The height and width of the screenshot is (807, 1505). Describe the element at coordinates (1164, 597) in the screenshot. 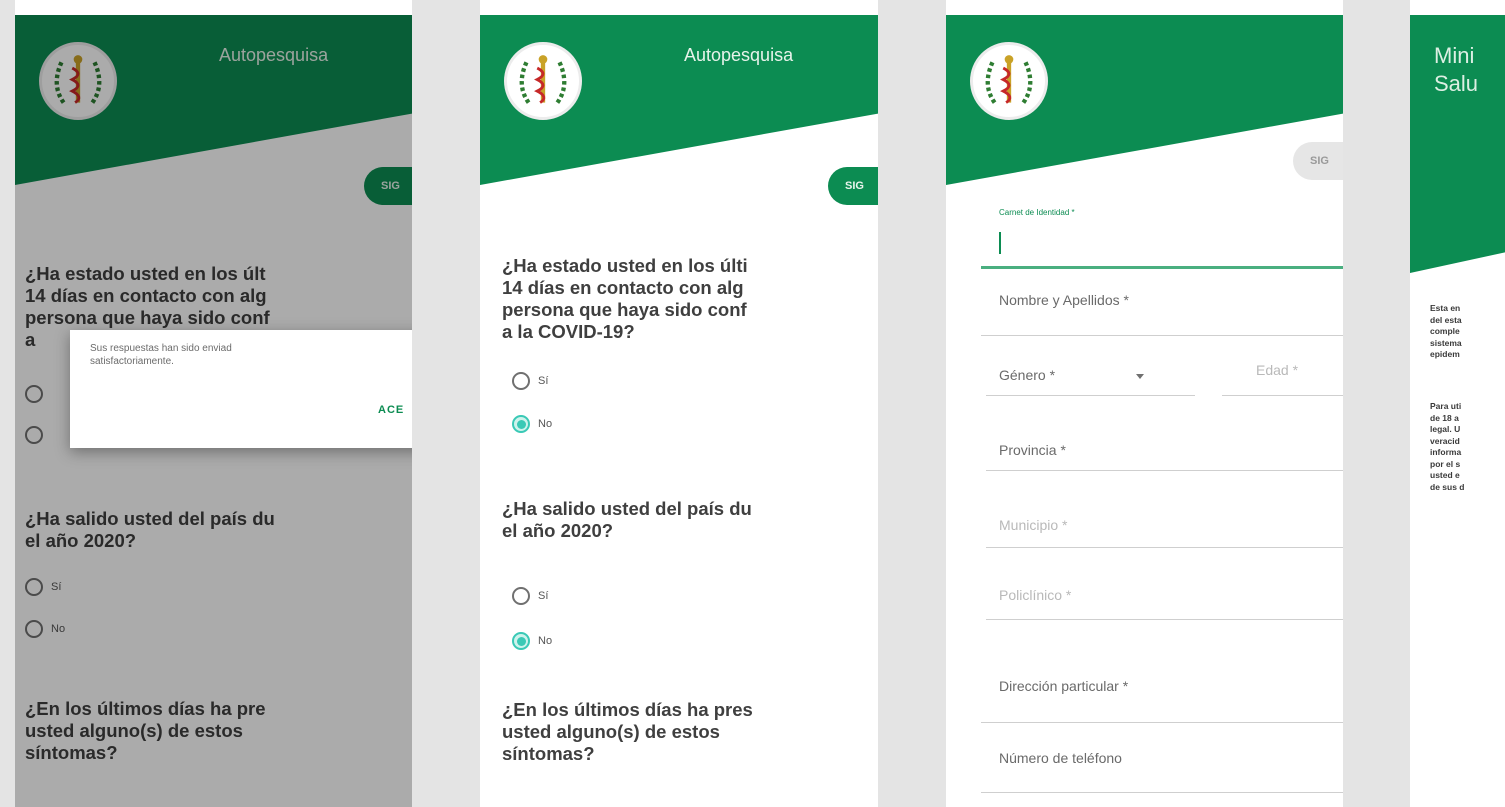

I see `policlinico-select: Policlínico *` at that location.